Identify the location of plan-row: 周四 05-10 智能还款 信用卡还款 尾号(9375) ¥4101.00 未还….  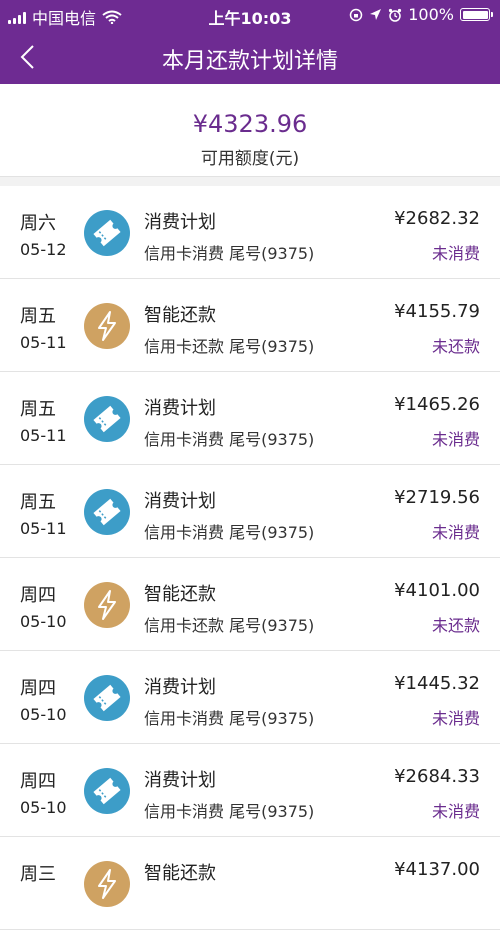
(250, 604).